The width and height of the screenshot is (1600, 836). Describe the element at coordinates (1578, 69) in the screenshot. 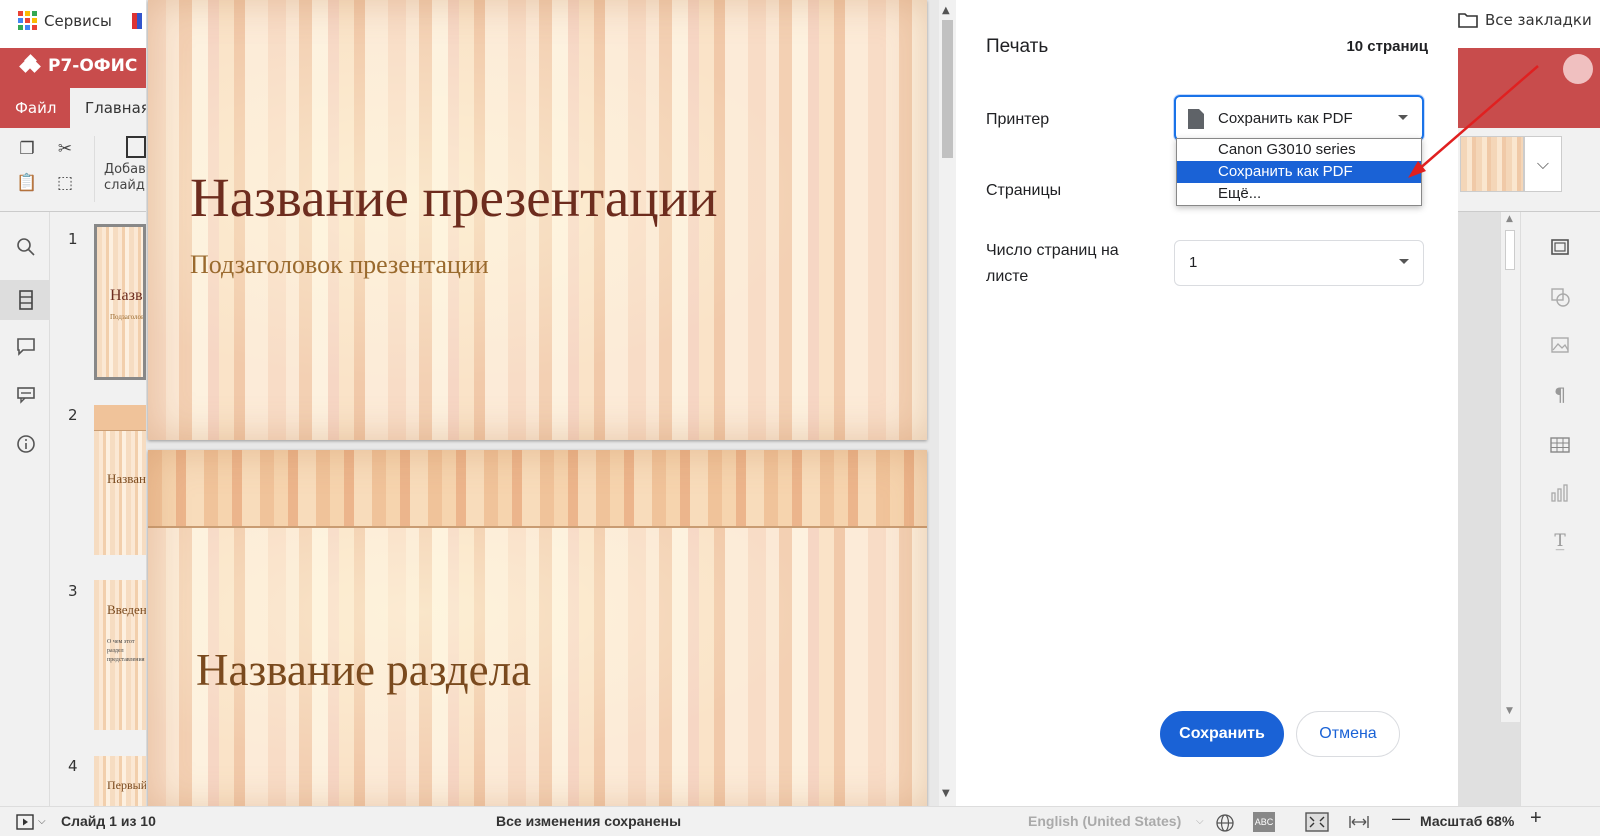

I see `user-avatar` at that location.